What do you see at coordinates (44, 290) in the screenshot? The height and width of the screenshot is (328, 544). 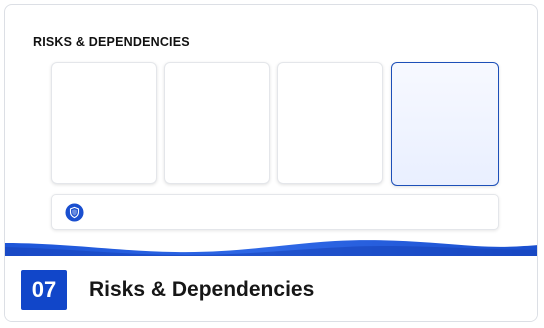 I see `section-number-badge: 07` at bounding box center [44, 290].